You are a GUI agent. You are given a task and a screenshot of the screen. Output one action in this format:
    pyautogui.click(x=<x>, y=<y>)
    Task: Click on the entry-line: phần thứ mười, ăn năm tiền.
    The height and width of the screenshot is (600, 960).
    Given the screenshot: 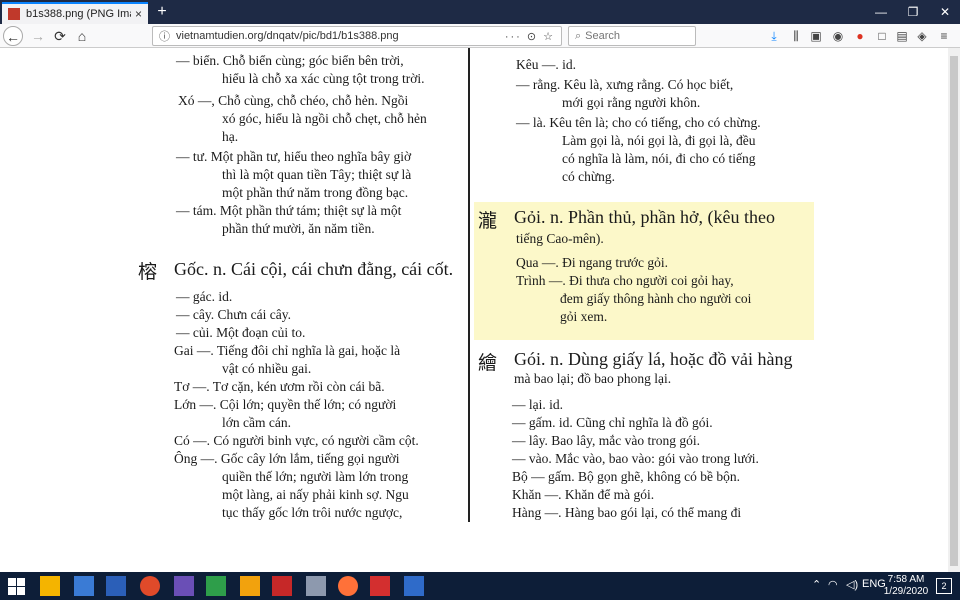 What is the action you would take?
    pyautogui.click(x=298, y=228)
    